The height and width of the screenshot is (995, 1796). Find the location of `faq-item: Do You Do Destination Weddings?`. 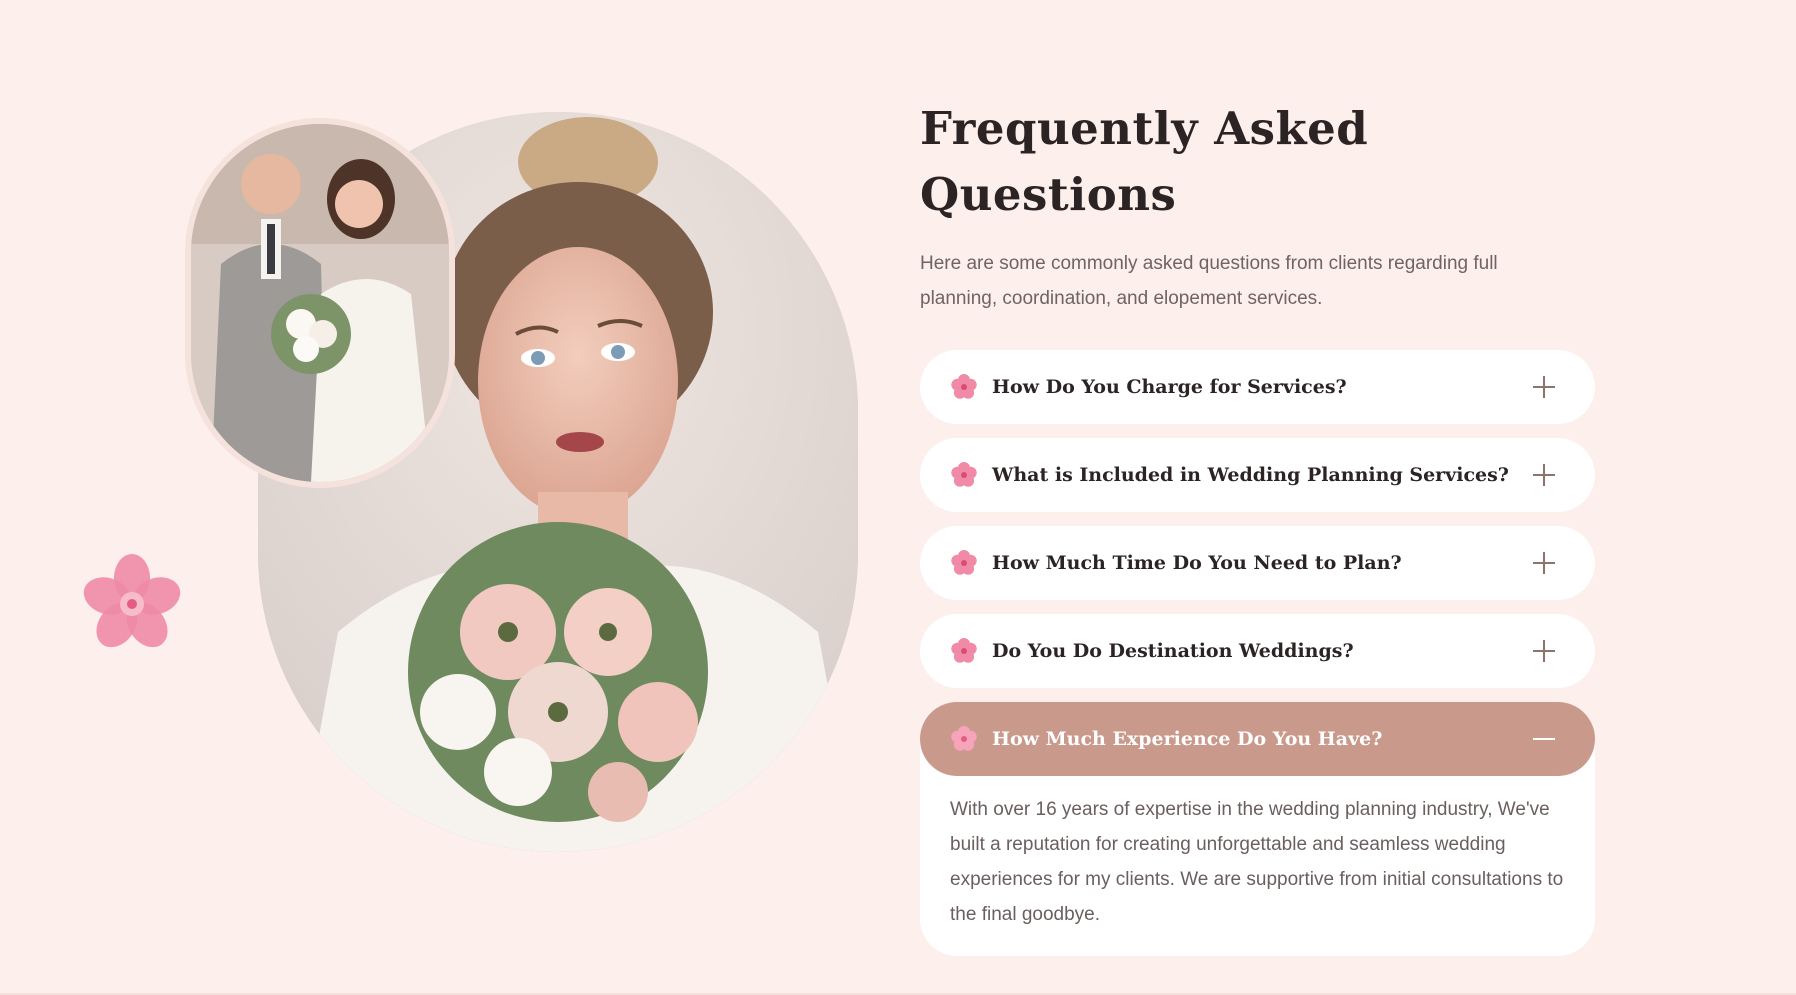

faq-item: Do You Do Destination Weddings? is located at coordinates (1257, 651).